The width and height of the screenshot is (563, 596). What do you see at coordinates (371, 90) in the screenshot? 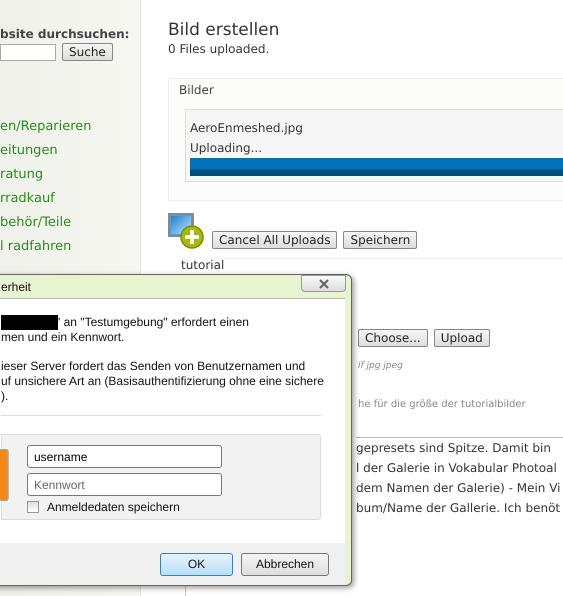
I see `fieldset-legend: Bilder` at bounding box center [371, 90].